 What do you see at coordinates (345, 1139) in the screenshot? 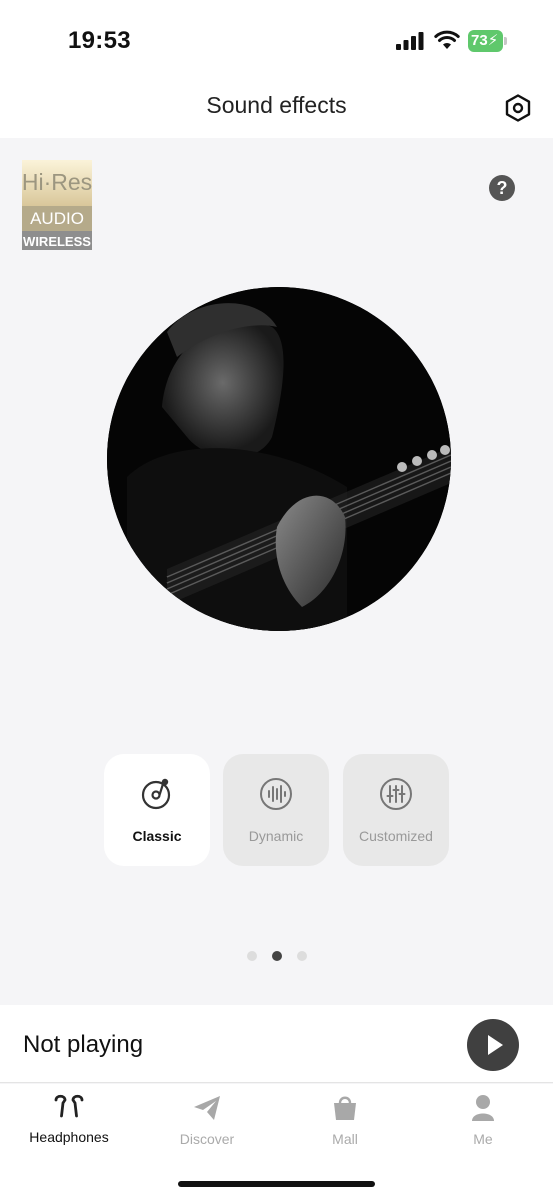
I see `tab-label-mall: Mall` at bounding box center [345, 1139].